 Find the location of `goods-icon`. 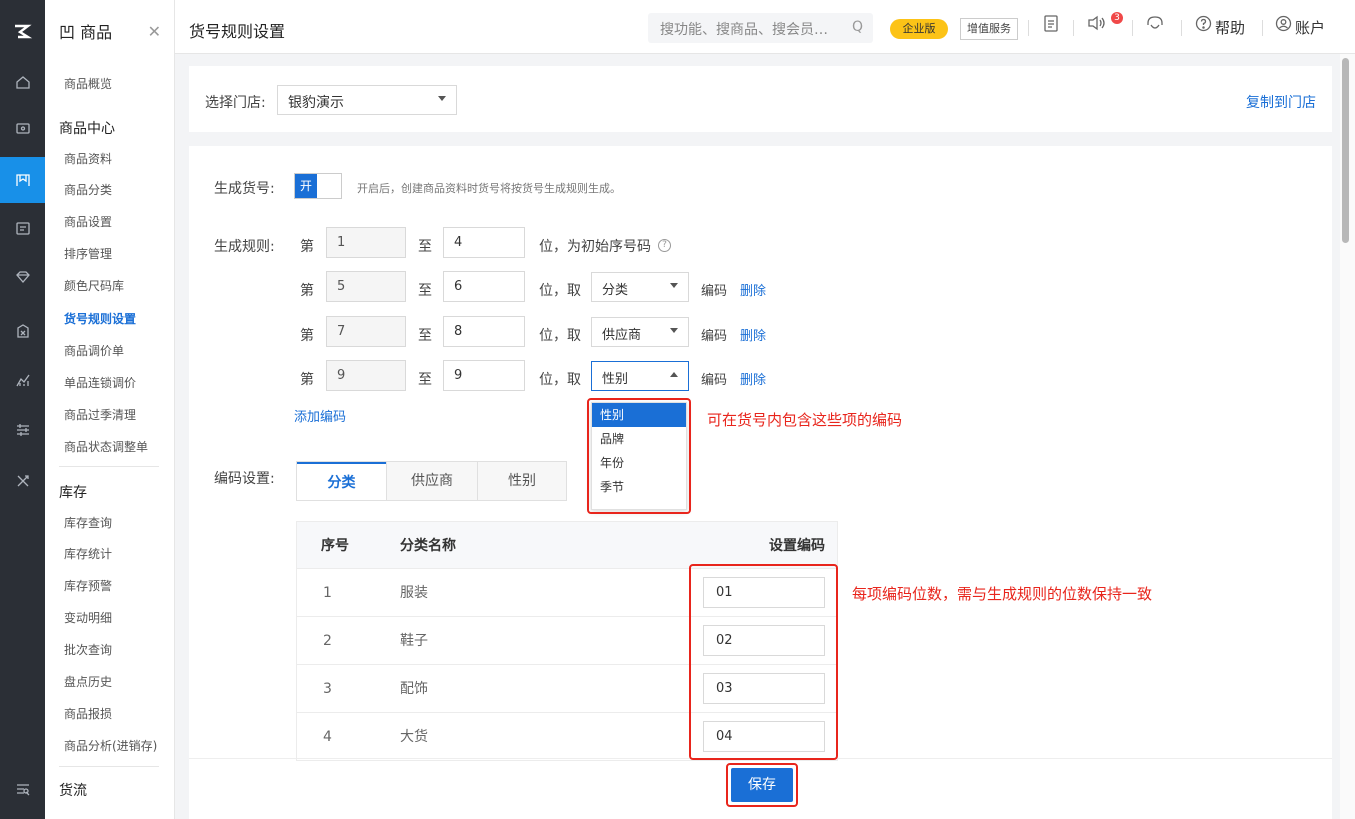

goods-icon is located at coordinates (22, 180).